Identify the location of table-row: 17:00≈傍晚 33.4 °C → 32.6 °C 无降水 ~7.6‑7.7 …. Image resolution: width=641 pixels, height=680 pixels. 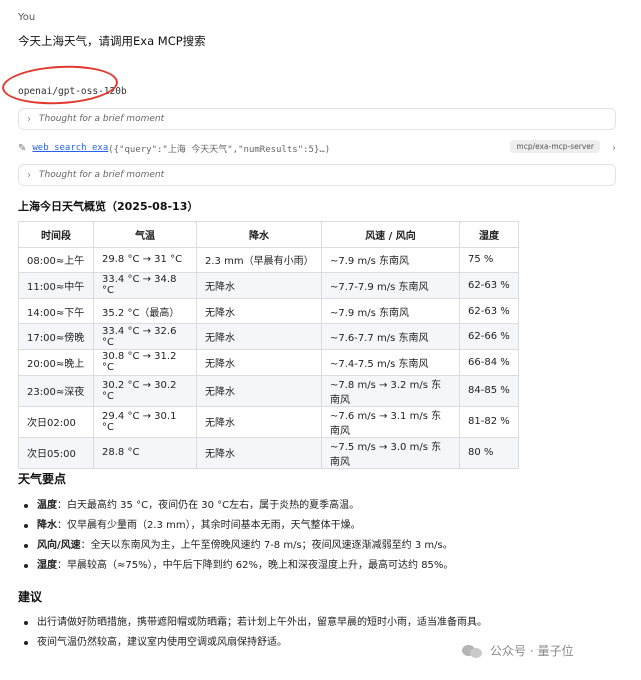
(268, 336).